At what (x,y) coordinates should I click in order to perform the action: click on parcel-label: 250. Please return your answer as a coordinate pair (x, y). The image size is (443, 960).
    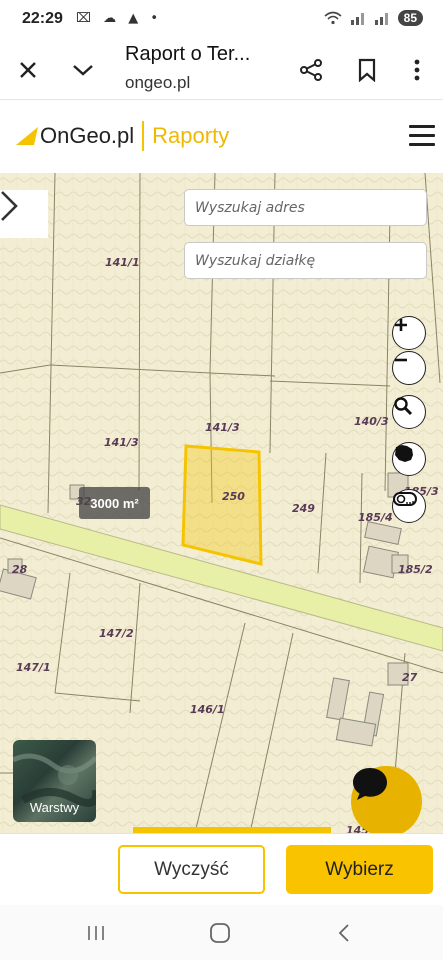
    Looking at the image, I should click on (233, 496).